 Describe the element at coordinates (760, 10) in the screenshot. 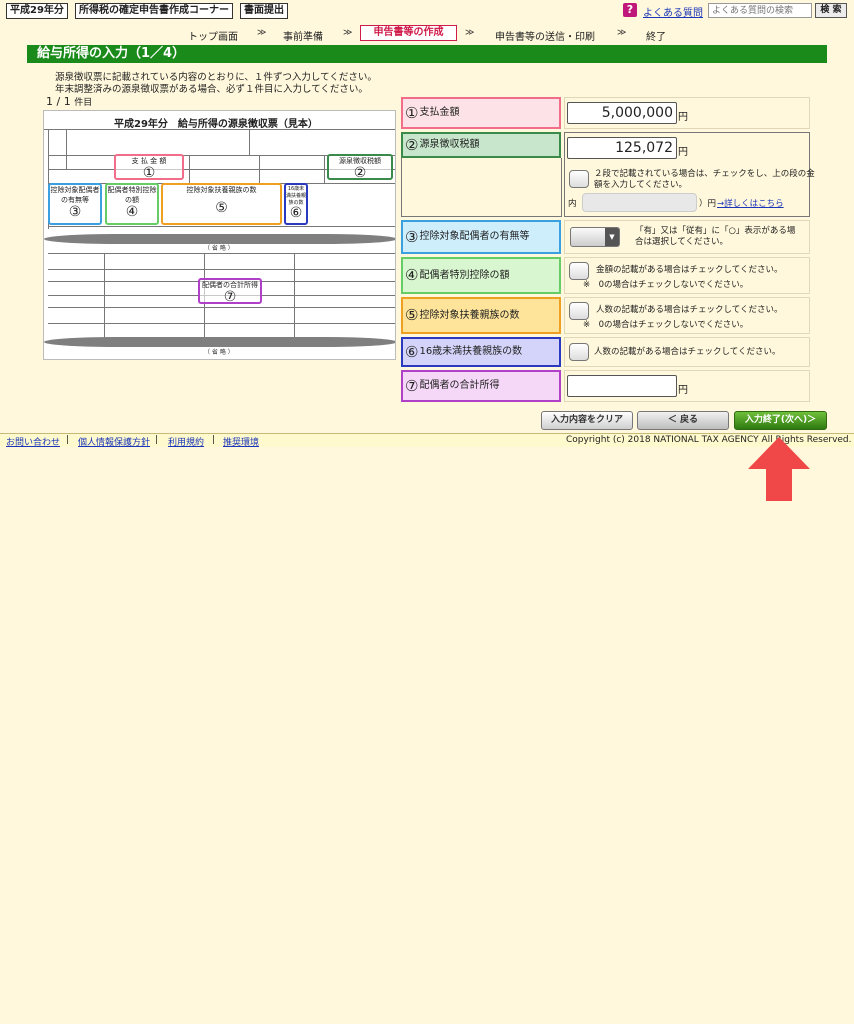

I see `faq-search-input` at that location.